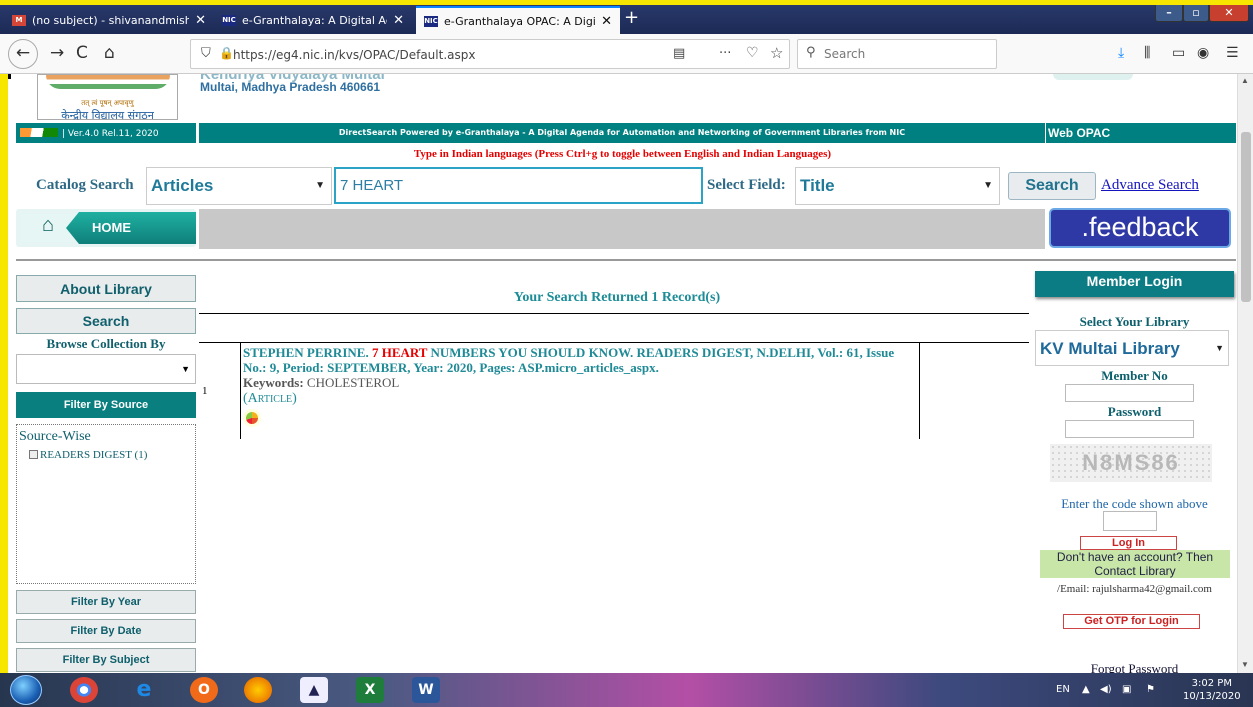 The width and height of the screenshot is (1253, 707). I want to click on filter-by-source-header: Filter By Source, so click(106, 405).